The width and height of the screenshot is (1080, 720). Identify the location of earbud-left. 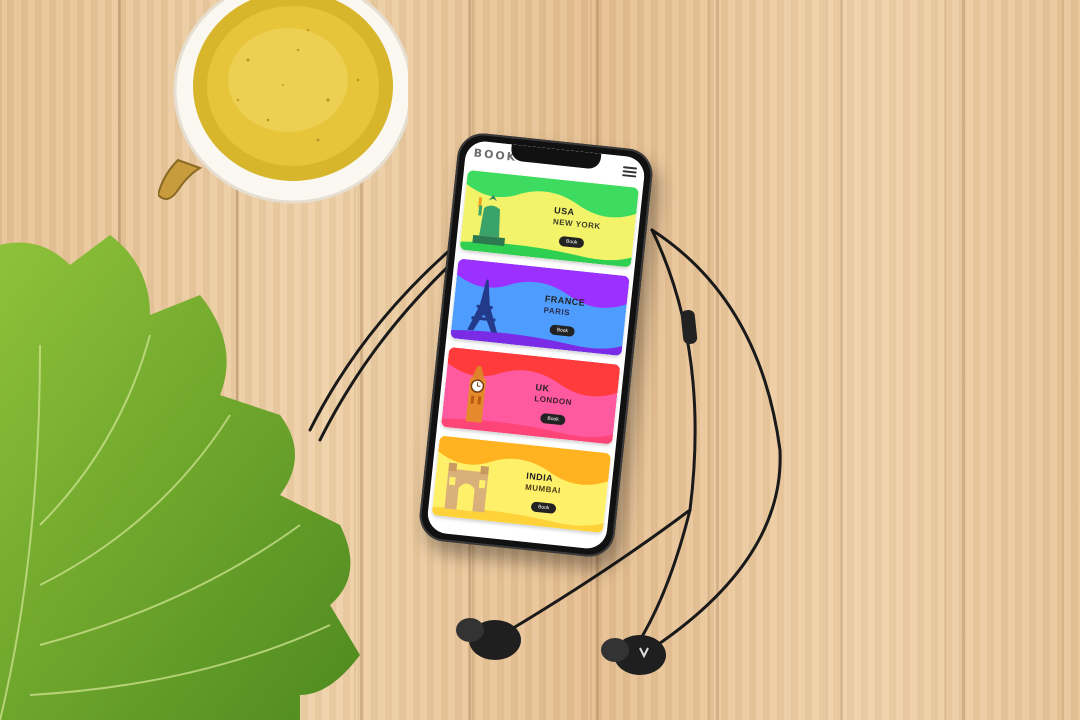
(488, 639).